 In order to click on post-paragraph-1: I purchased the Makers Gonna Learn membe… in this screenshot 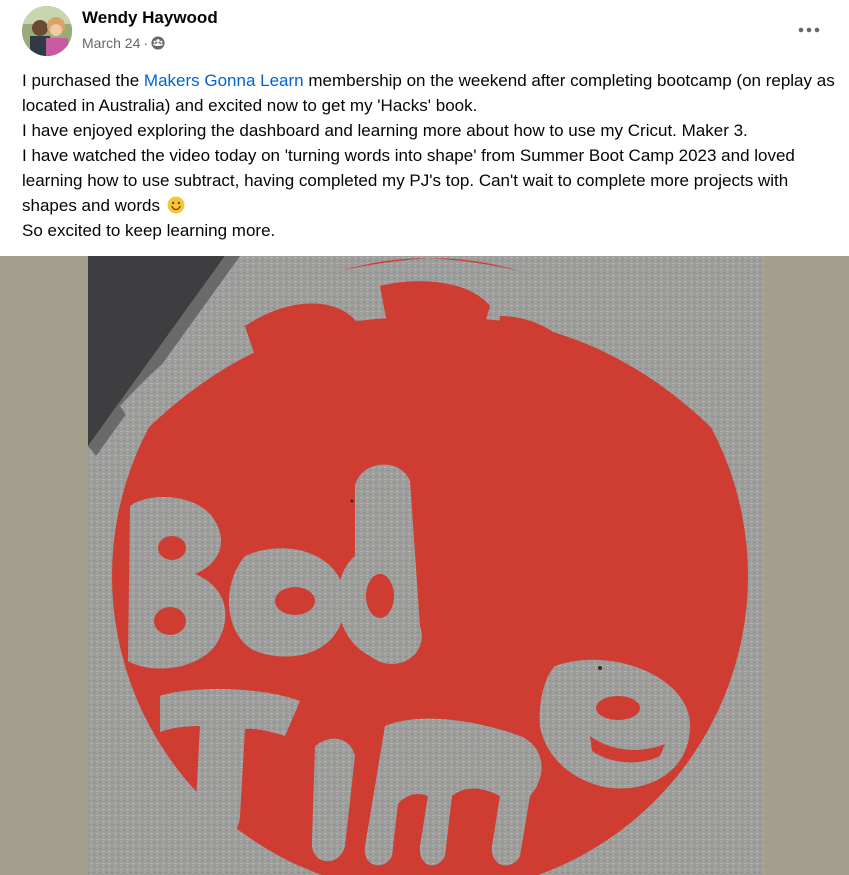, I will do `click(429, 93)`.